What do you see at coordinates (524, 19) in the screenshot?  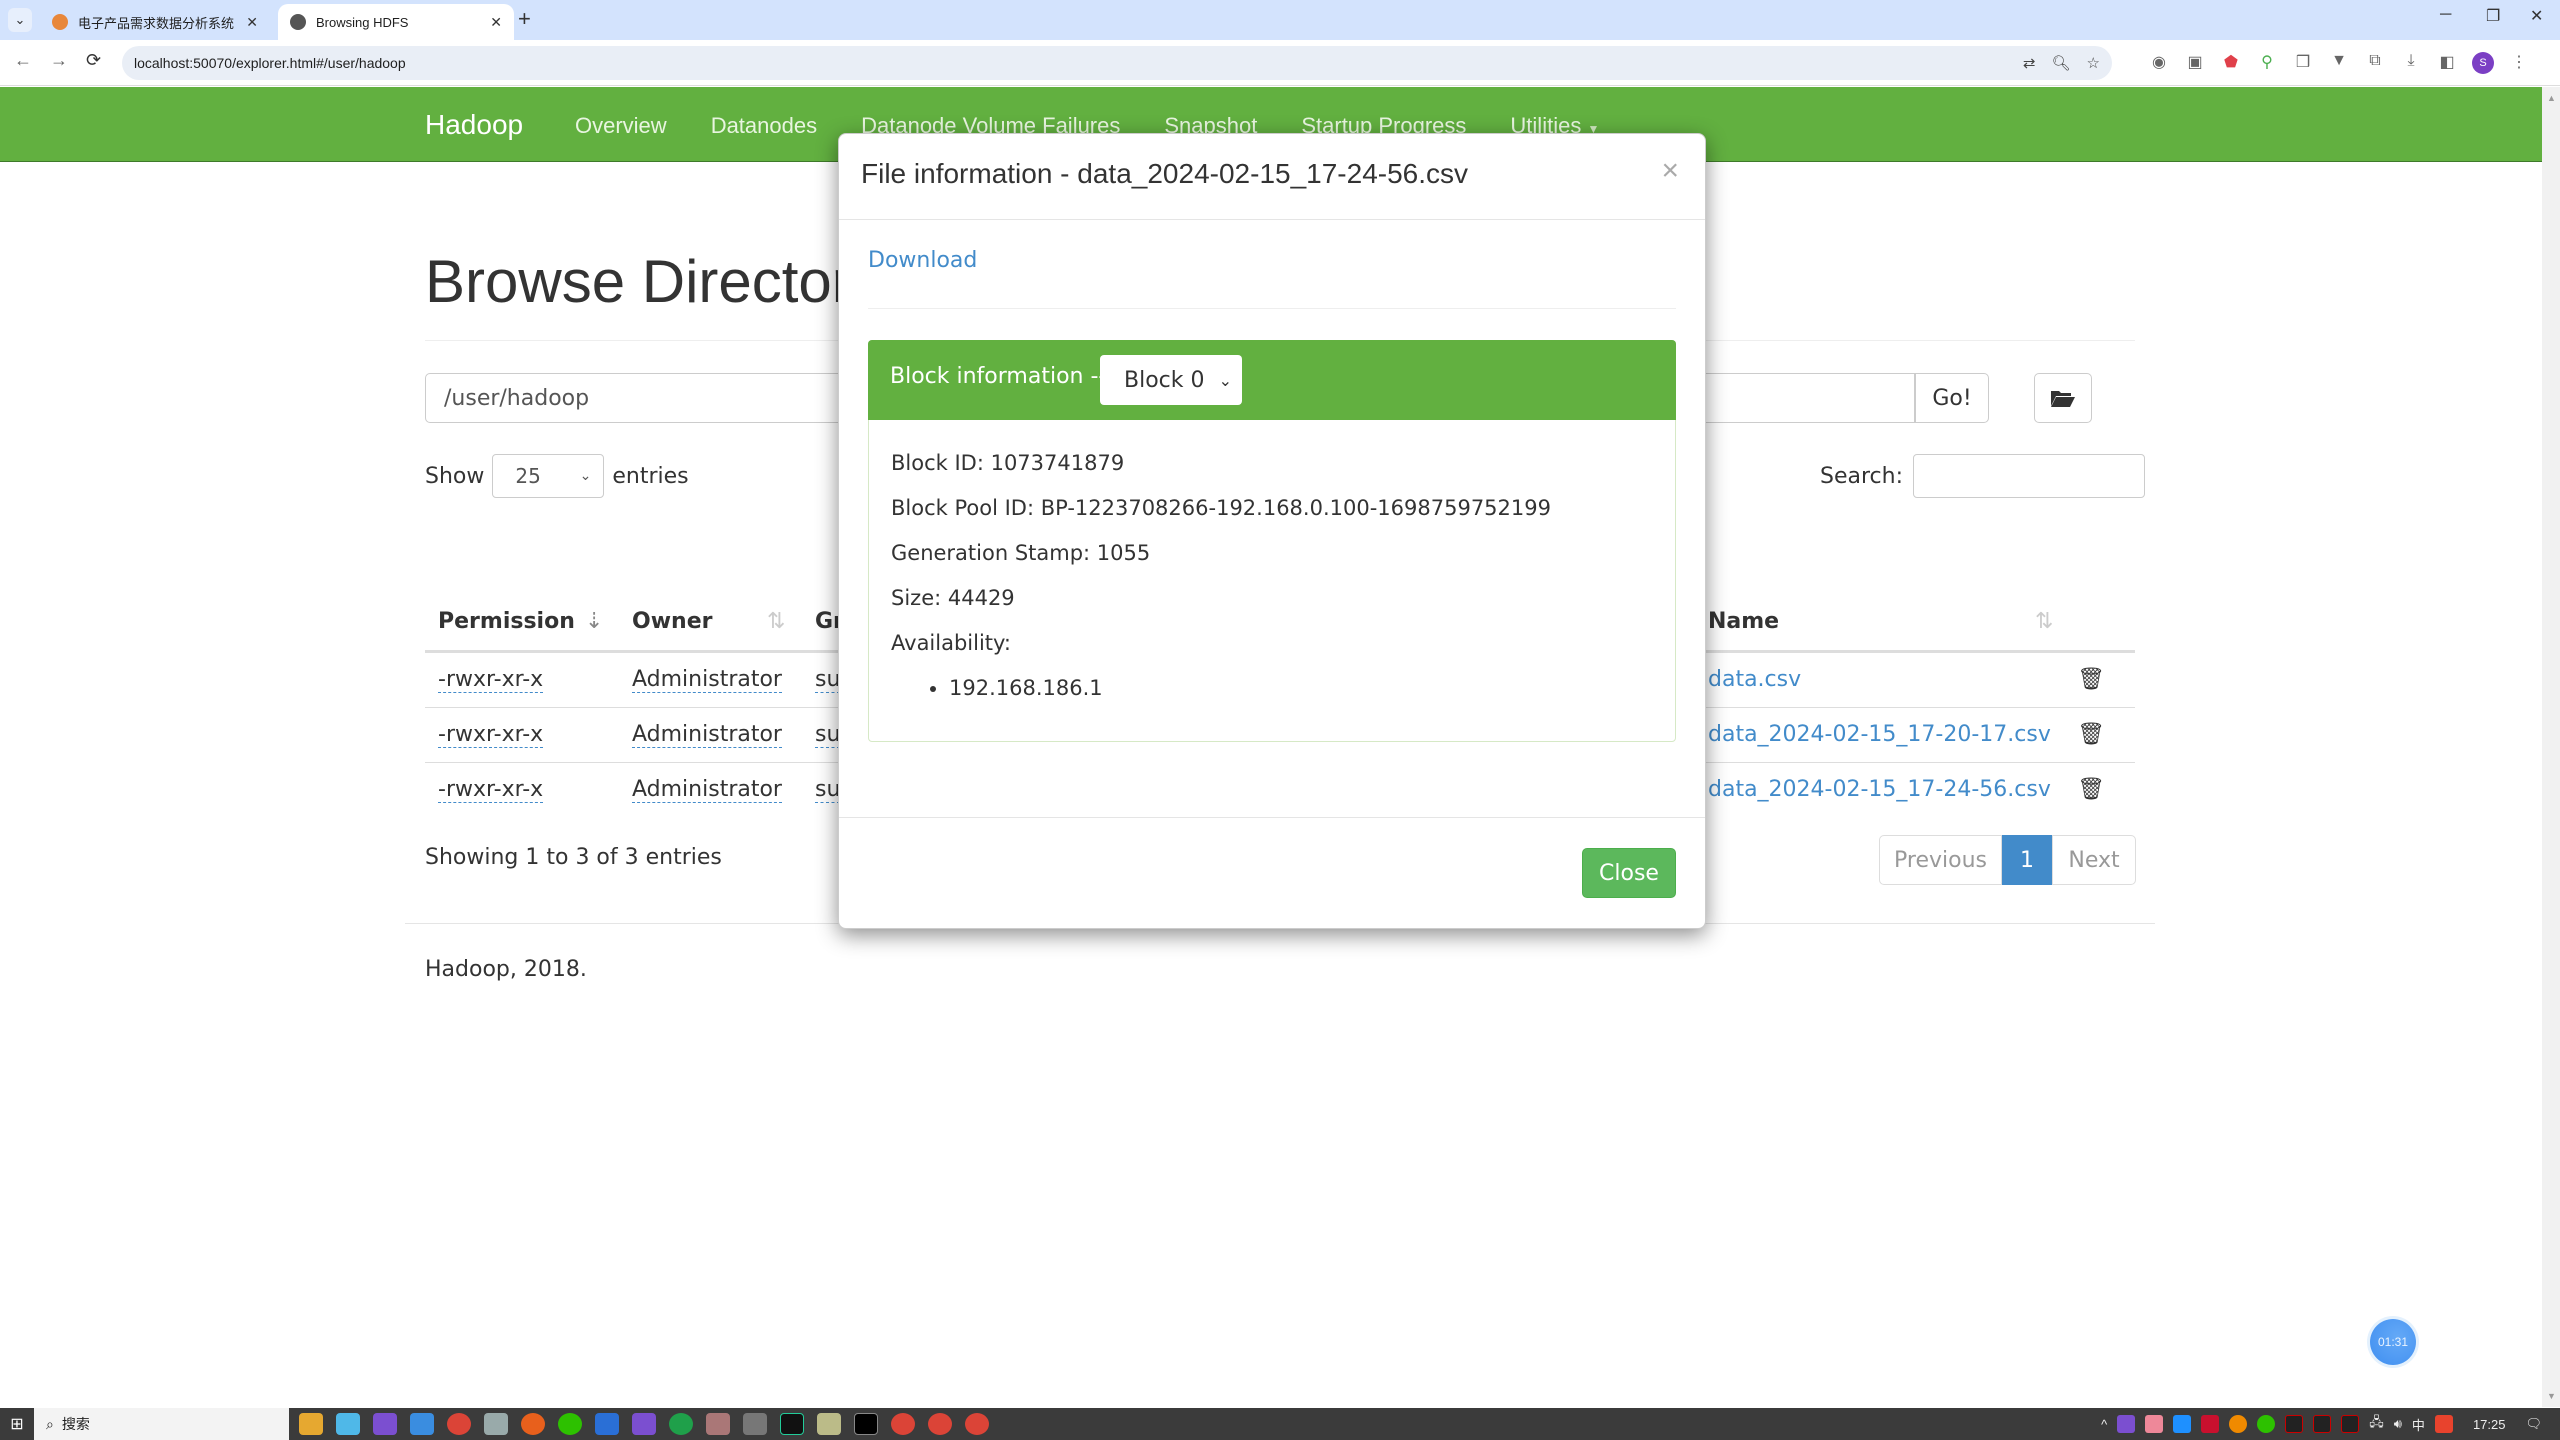 I see `new-tab-button: +` at bounding box center [524, 19].